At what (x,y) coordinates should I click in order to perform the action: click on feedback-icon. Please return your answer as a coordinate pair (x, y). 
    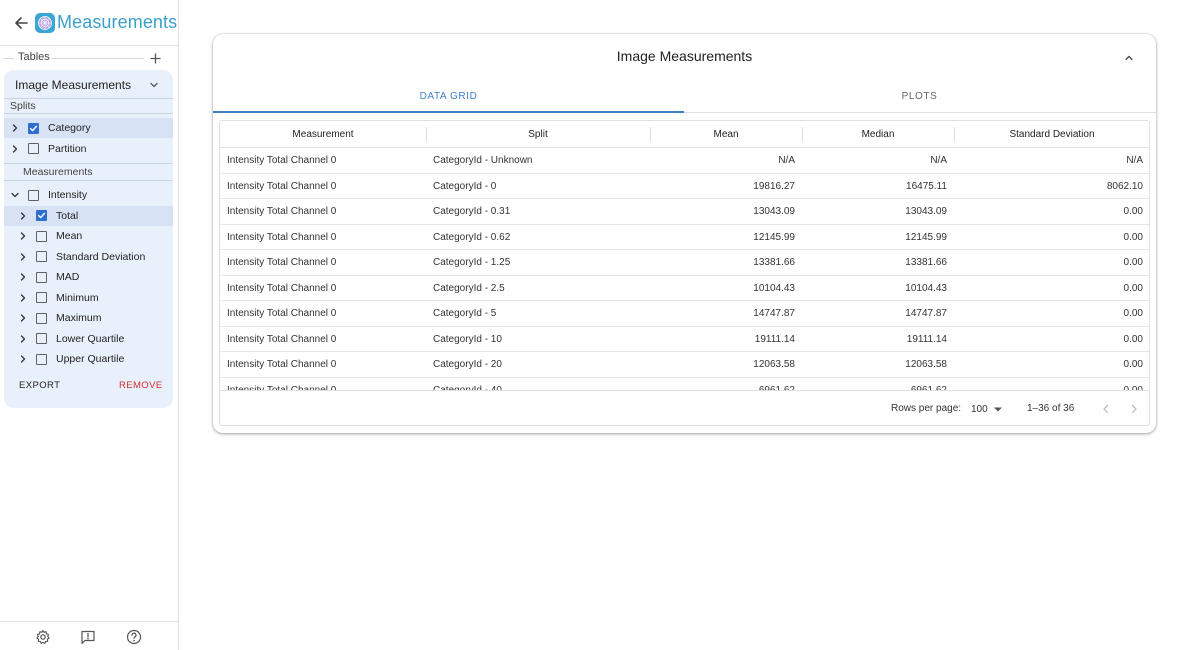
    Looking at the image, I should click on (88, 637).